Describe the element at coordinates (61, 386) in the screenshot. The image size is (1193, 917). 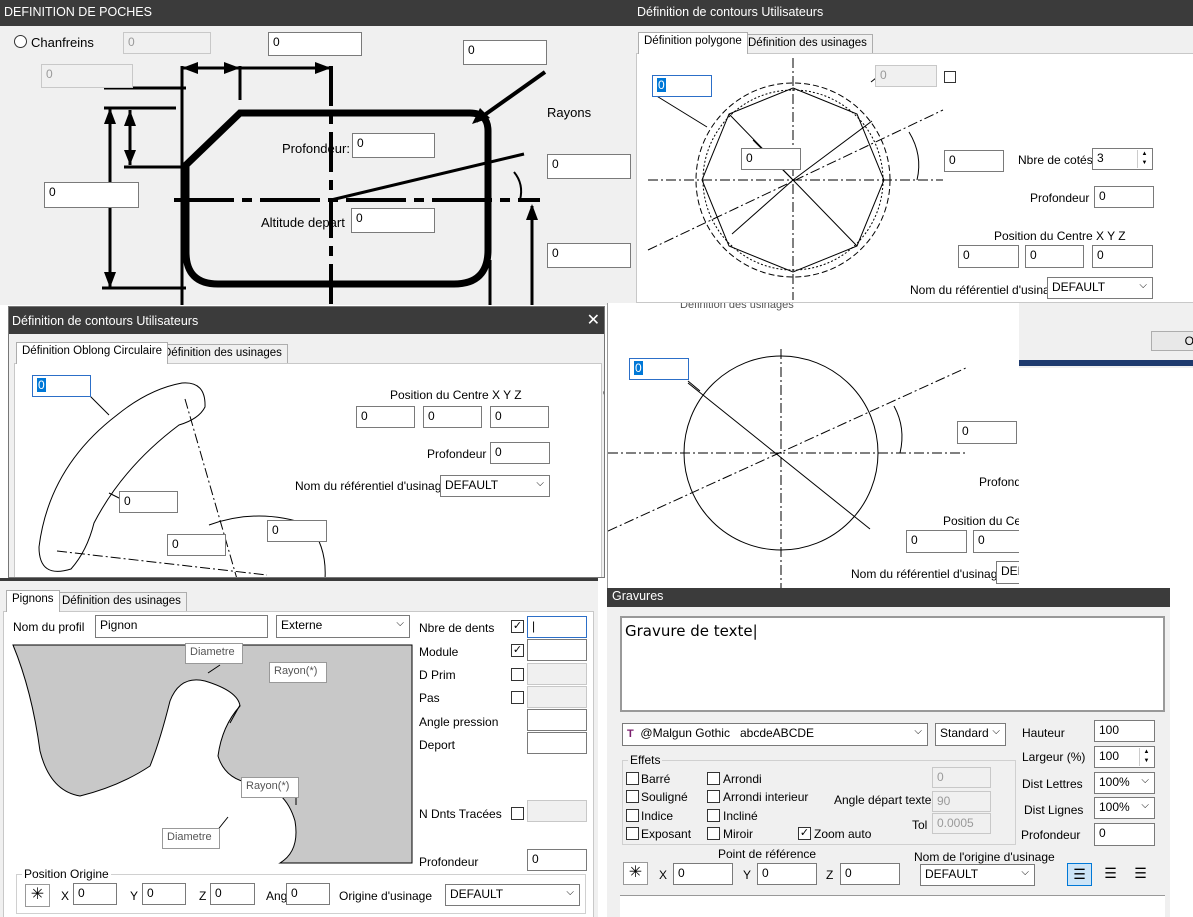
I see `width-field: 0` at that location.